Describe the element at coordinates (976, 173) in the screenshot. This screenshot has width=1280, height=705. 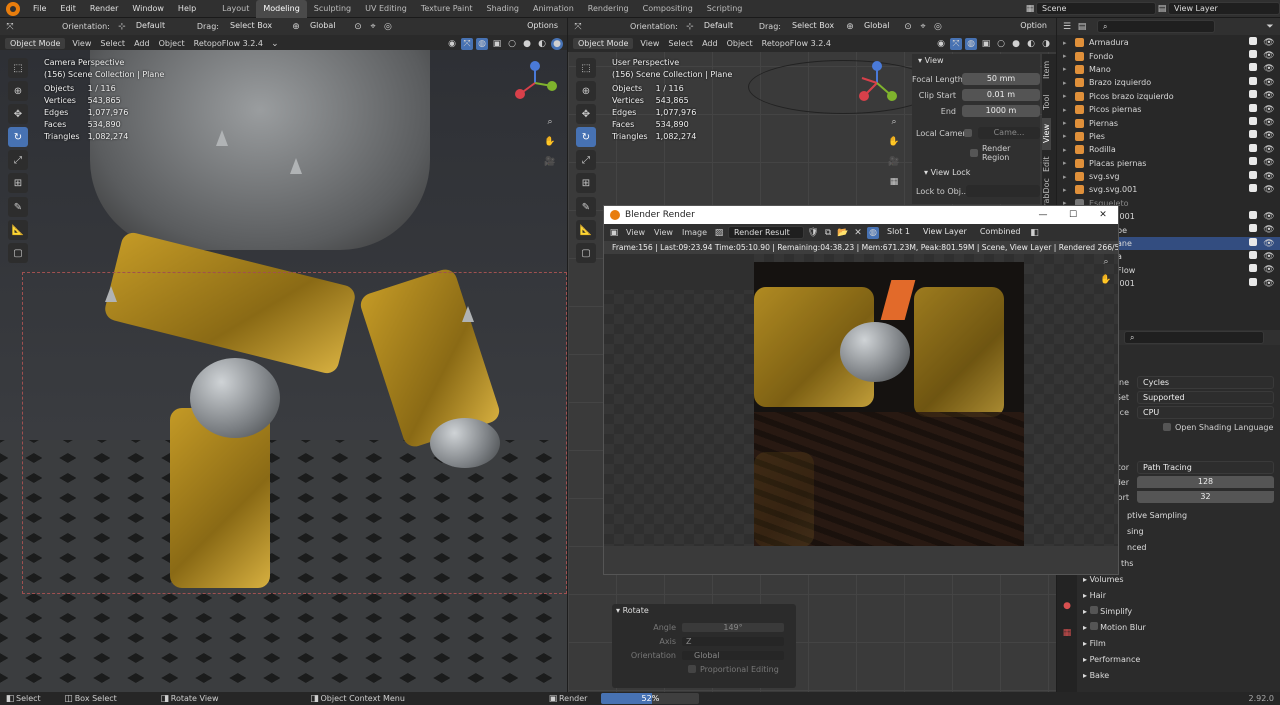
I see `view-lock-header: ▾ View Lock` at that location.